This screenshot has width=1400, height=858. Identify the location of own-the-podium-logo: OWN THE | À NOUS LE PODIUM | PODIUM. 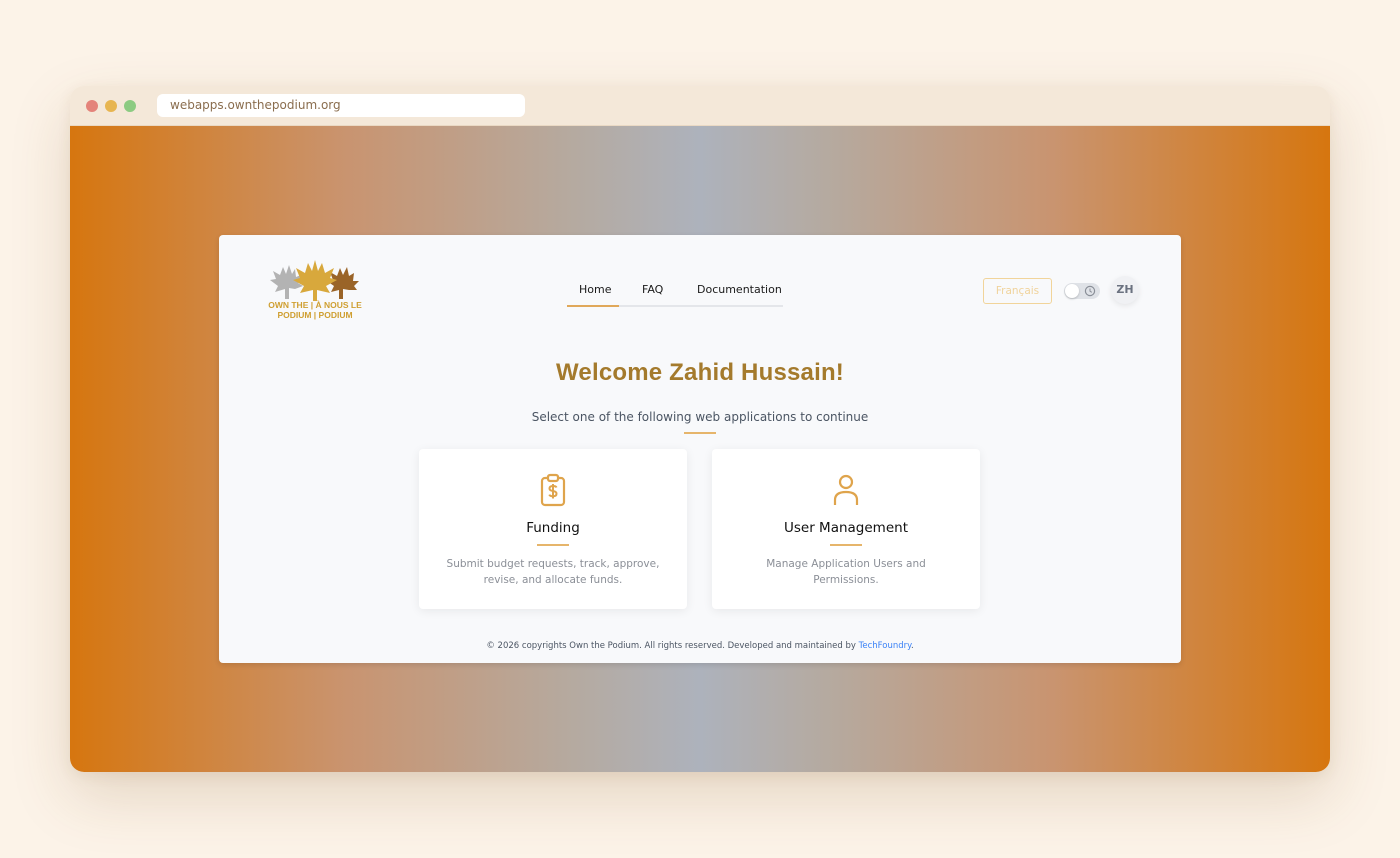
(315, 290).